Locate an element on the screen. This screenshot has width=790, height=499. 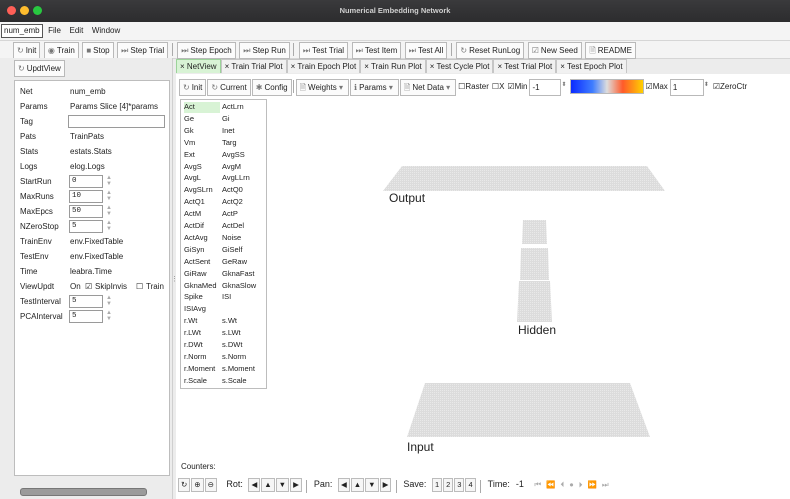
var-item: Vm is located at coordinates (202, 143).